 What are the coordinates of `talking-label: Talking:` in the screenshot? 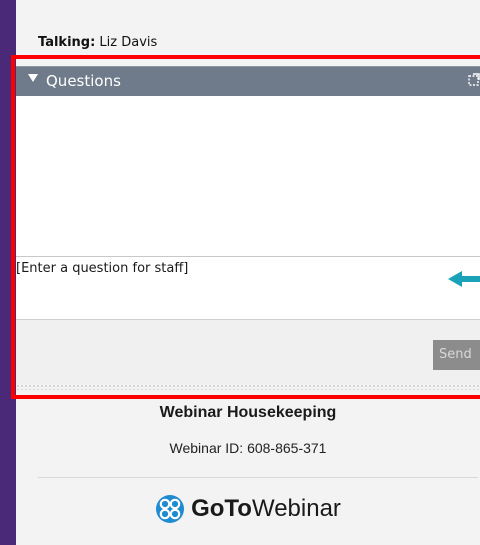 It's located at (67, 42).